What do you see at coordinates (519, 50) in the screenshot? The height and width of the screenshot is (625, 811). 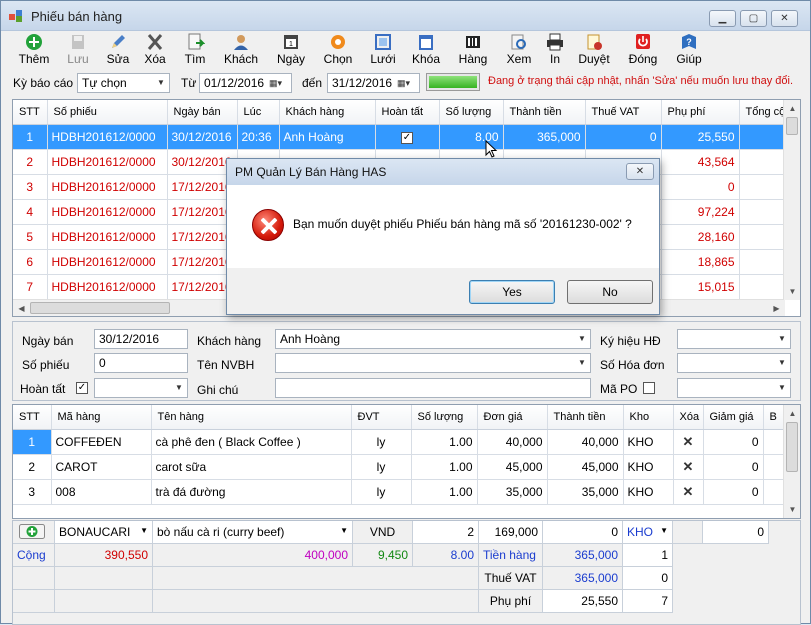 I see `preview-button: Xem` at bounding box center [519, 50].